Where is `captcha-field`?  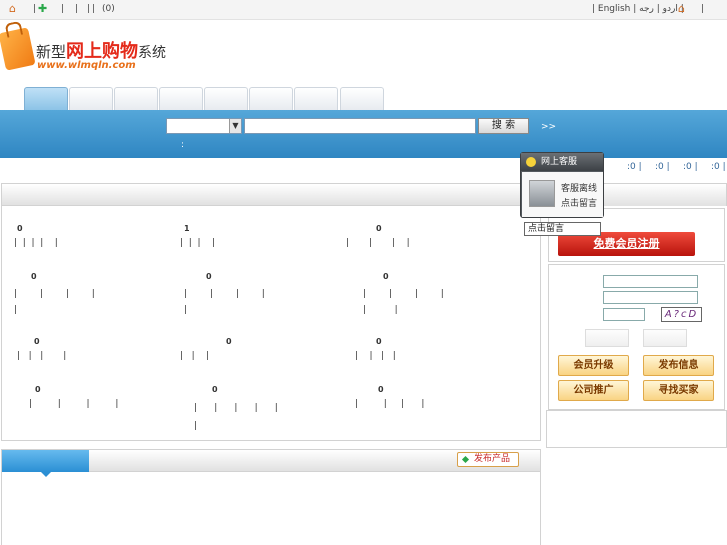
captcha-field is located at coordinates (624, 314).